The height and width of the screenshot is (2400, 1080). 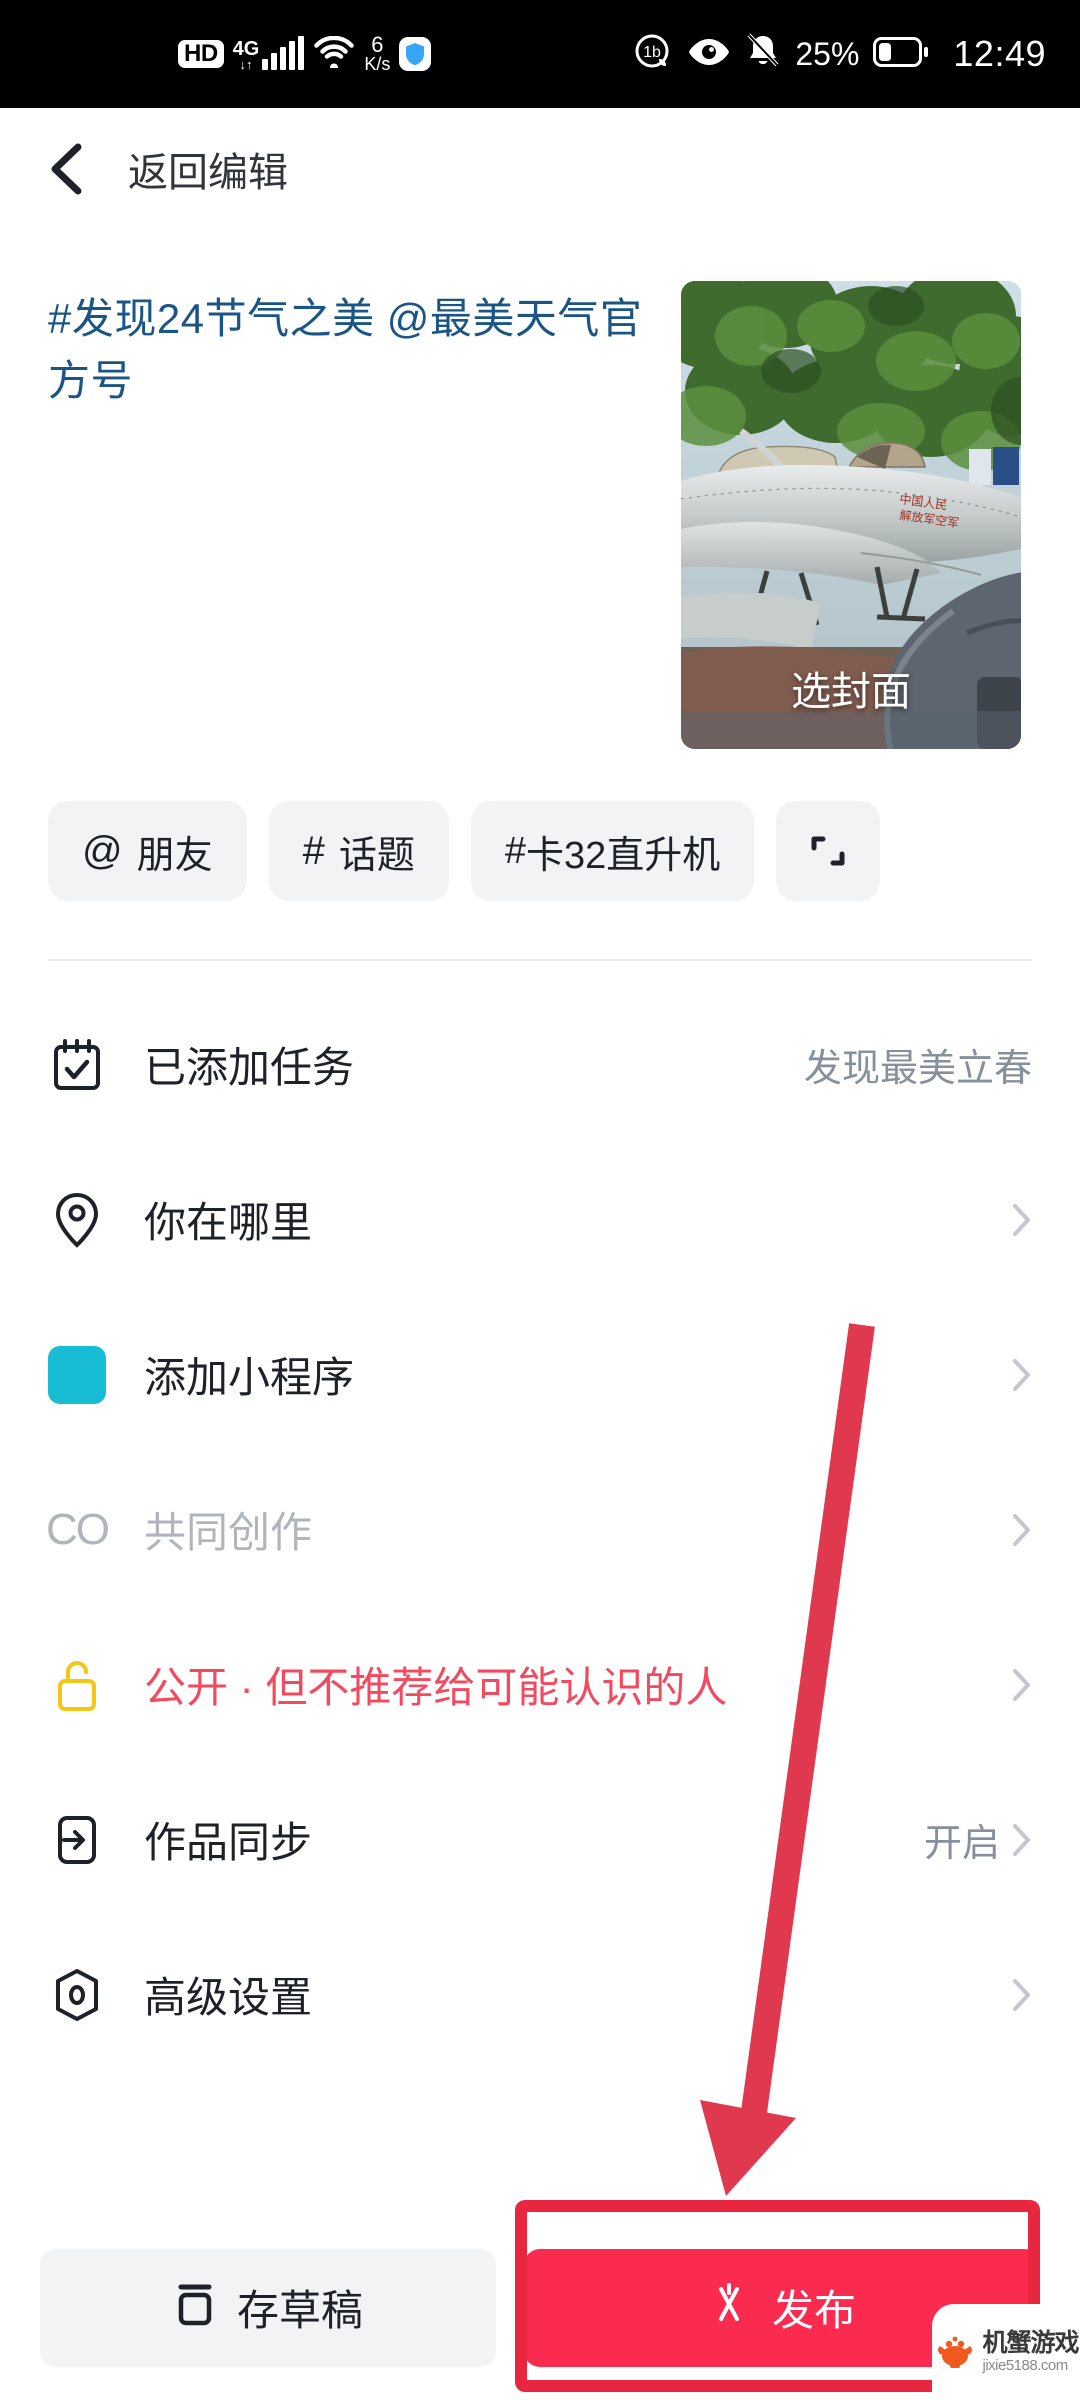 What do you see at coordinates (540, 1219) in the screenshot?
I see `row-location: 你在哪里` at bounding box center [540, 1219].